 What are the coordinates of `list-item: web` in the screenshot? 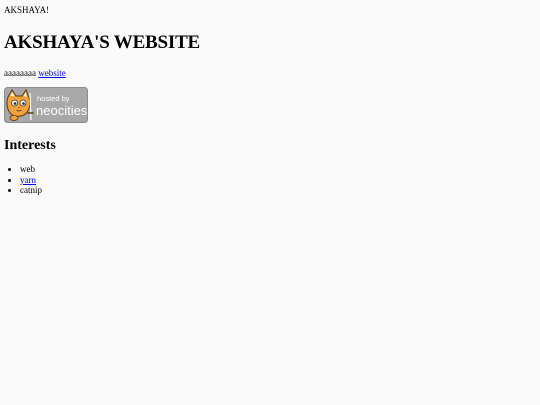 It's located at (277, 169).